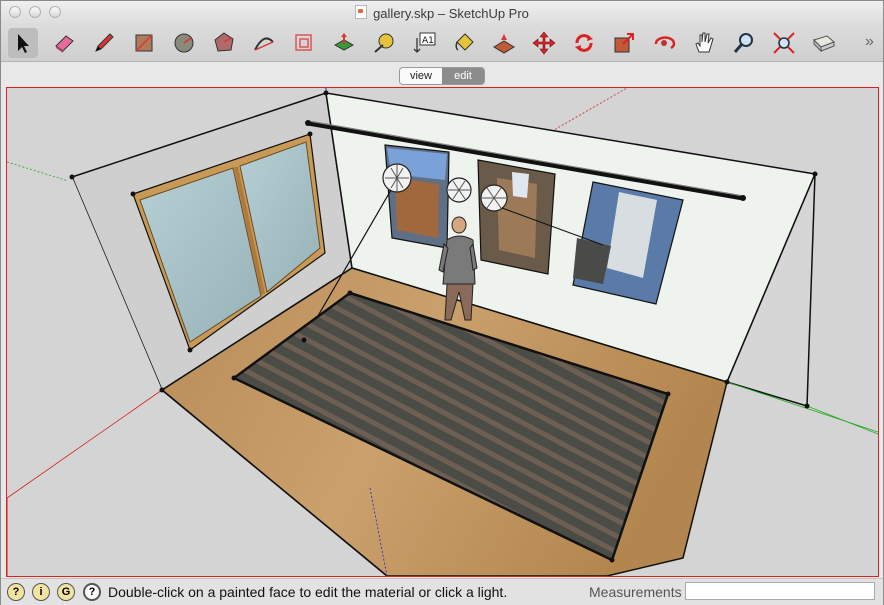  I want to click on push-pull-tool-button, so click(344, 43).